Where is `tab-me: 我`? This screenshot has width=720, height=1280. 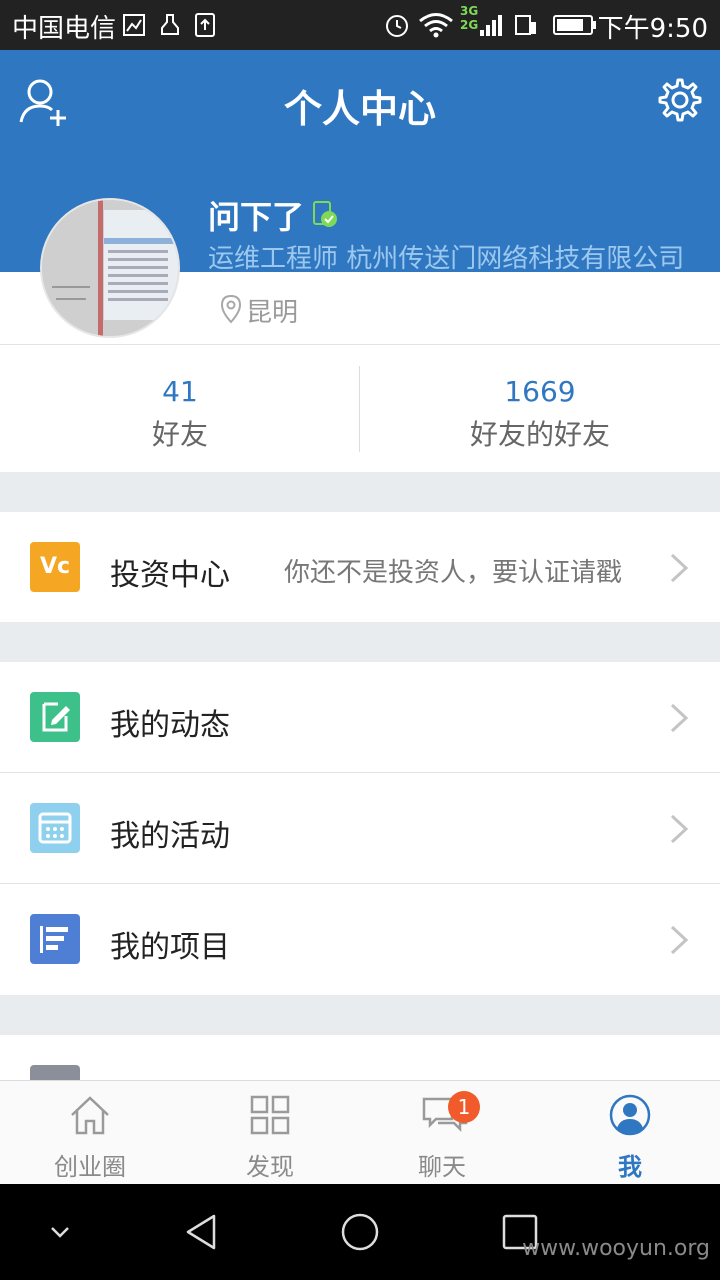
tab-me: 我 is located at coordinates (630, 1133).